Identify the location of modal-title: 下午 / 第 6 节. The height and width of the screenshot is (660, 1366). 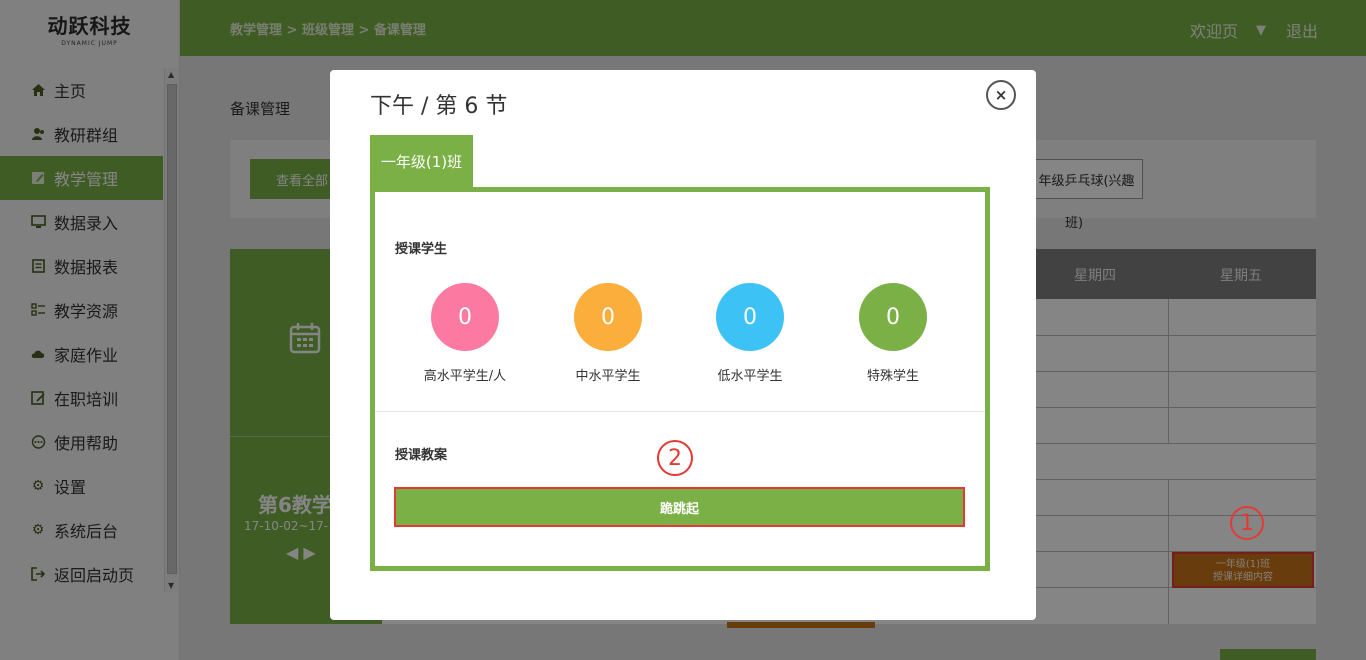
(439, 106).